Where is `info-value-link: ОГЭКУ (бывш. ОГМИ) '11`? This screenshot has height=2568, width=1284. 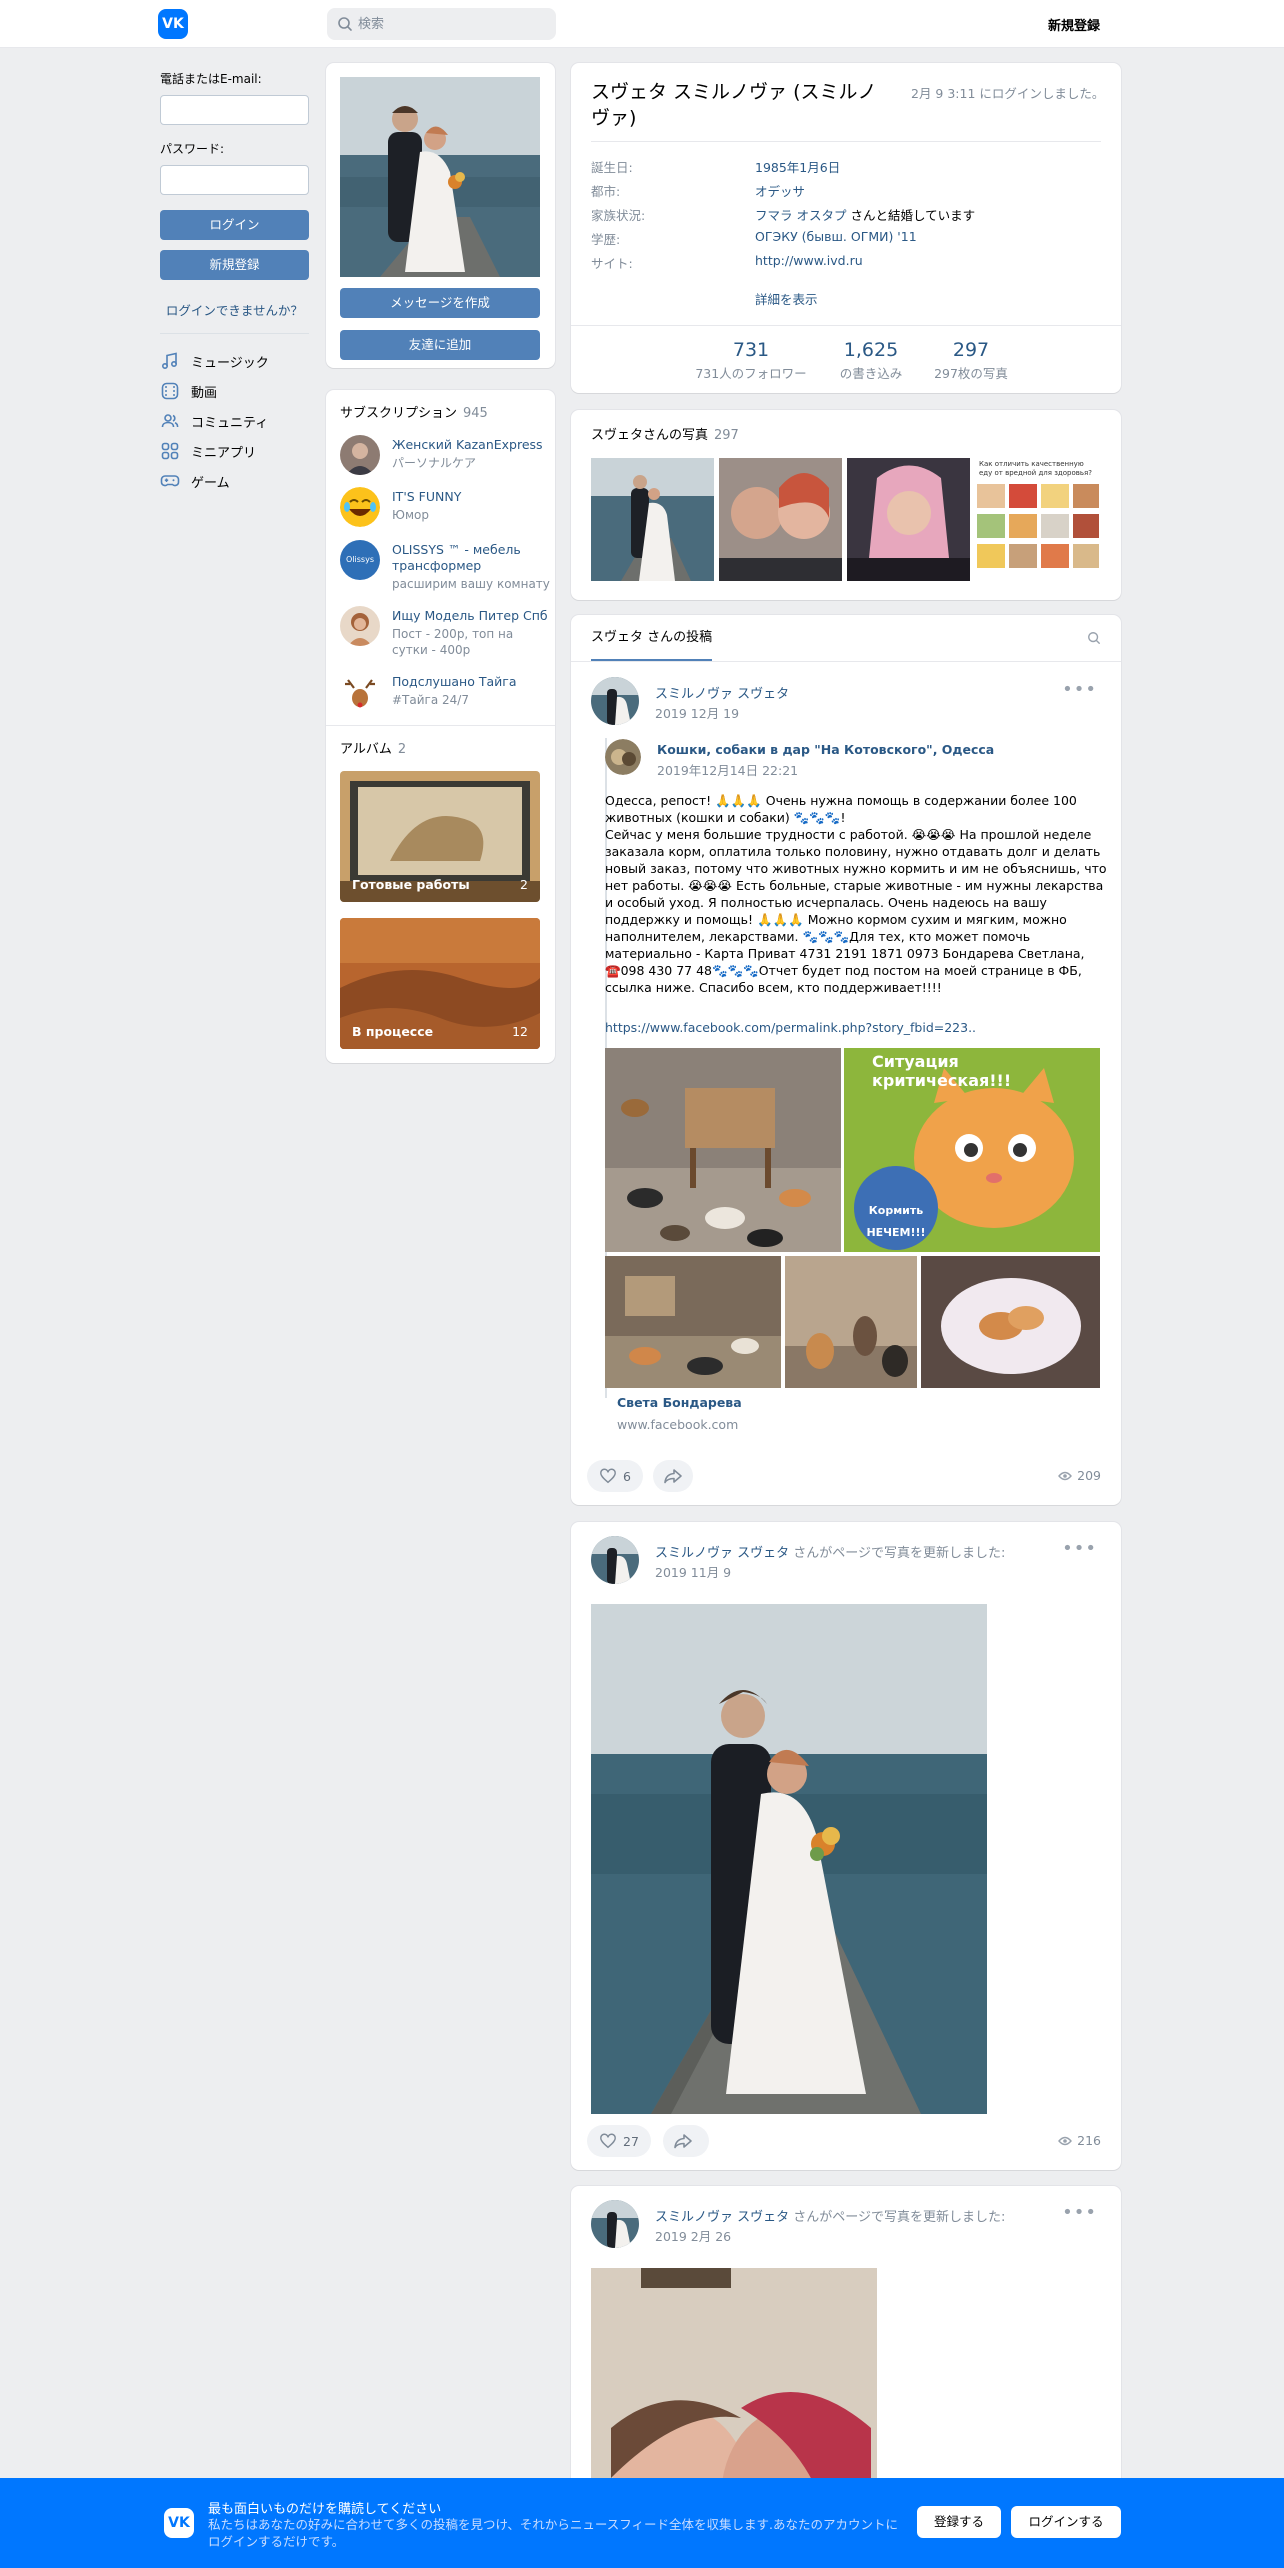
info-value-link: ОГЭКУ (бывш. ОГМИ) '11 is located at coordinates (925, 236).